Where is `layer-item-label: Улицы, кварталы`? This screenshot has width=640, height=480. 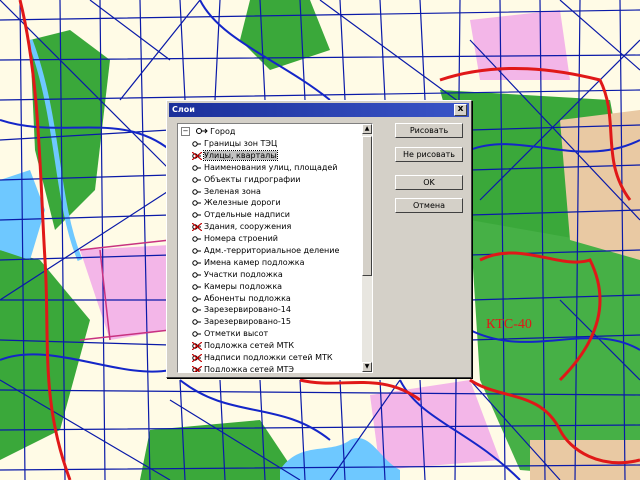 layer-item-label: Улицы, кварталы is located at coordinates (240, 155).